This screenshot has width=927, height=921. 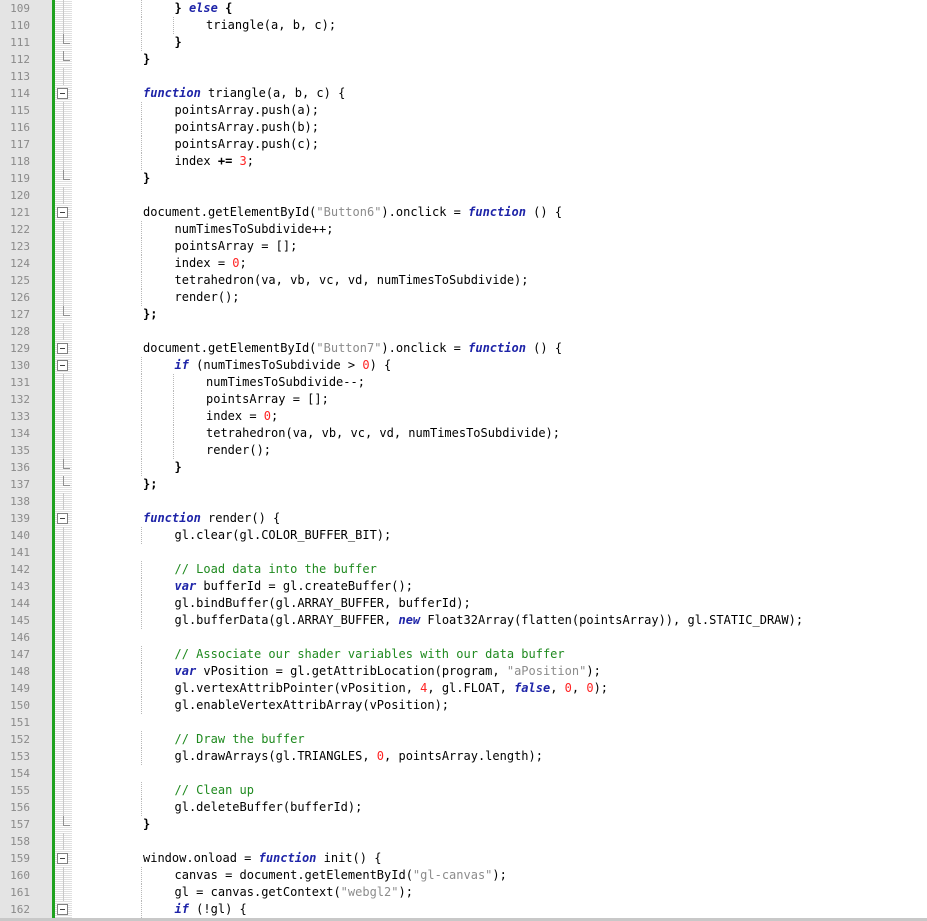 I want to click on code-line: 115 pointsArray.push(a);, so click(x=463, y=110).